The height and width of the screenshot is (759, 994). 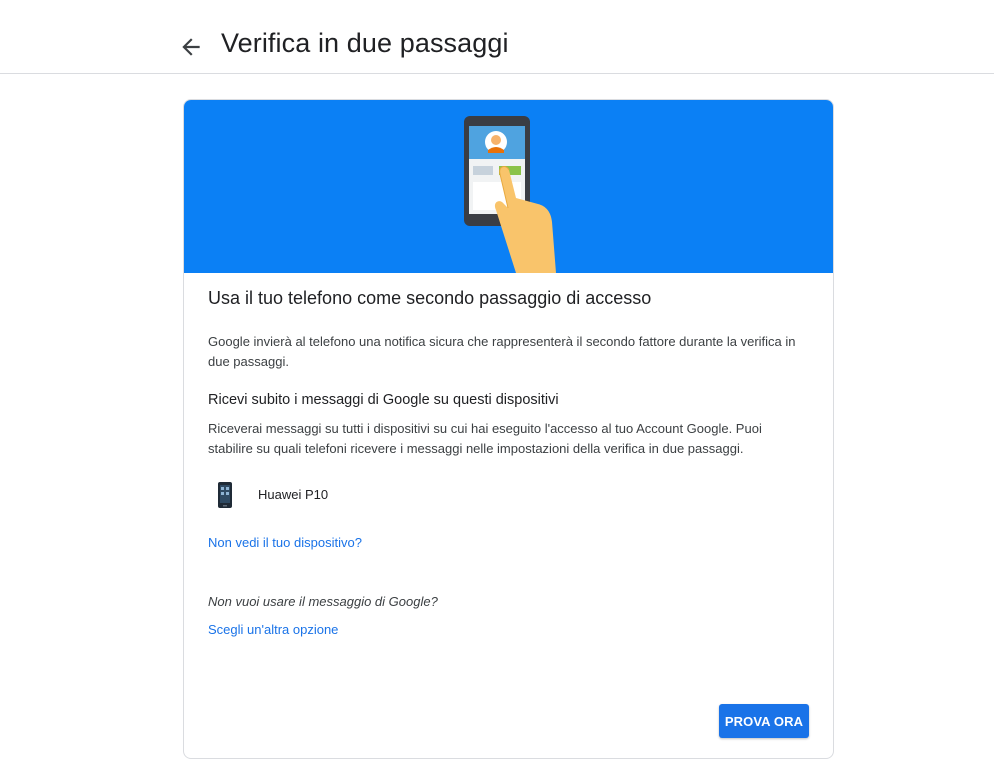 I want to click on device-name: Huawei P10, so click(x=293, y=494).